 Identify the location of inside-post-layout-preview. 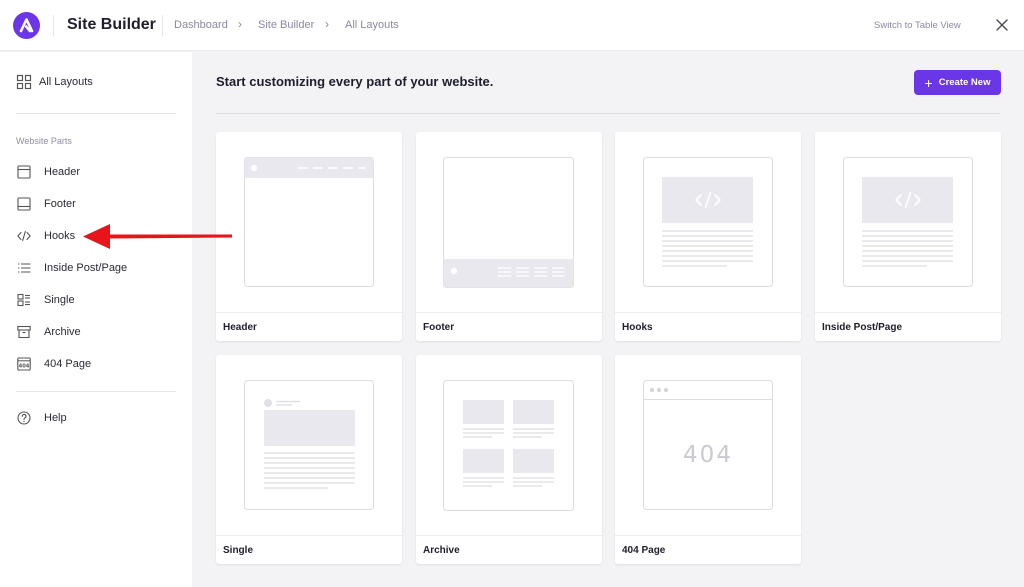
(908, 222).